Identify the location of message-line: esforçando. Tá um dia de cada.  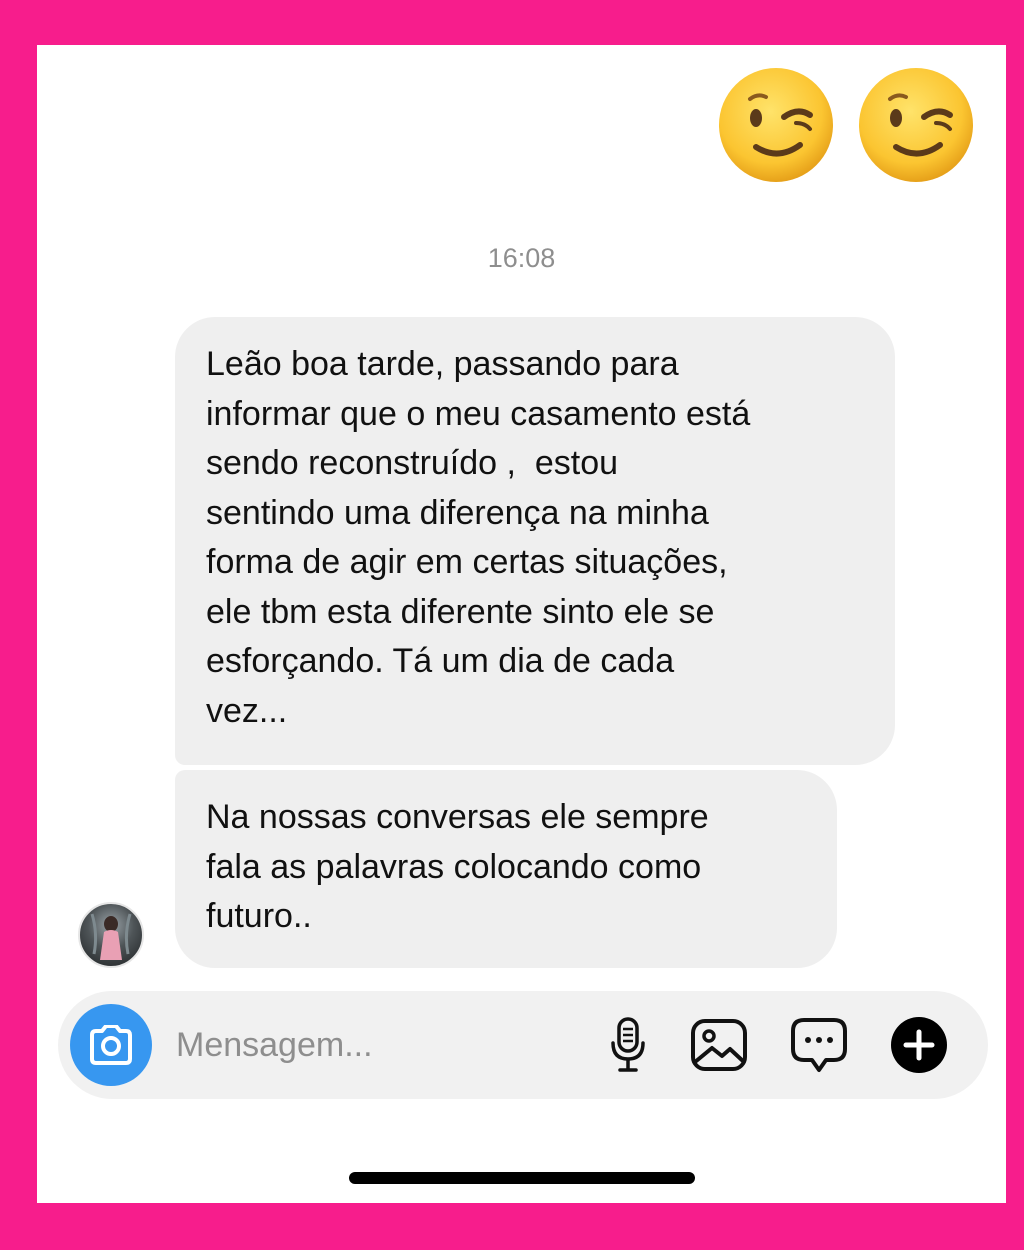
(440, 661).